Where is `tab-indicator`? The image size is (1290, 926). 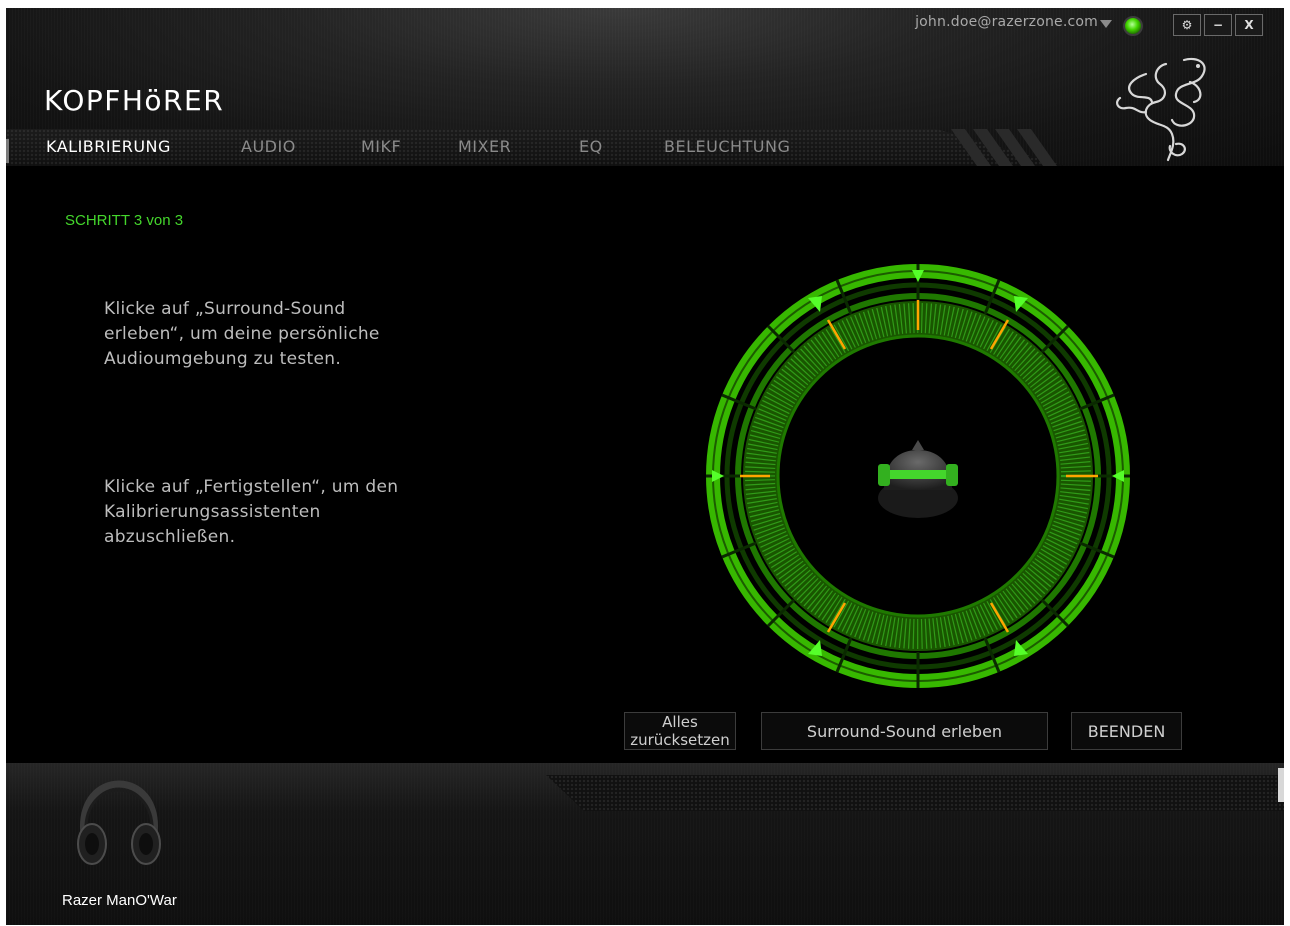 tab-indicator is located at coordinates (7, 151).